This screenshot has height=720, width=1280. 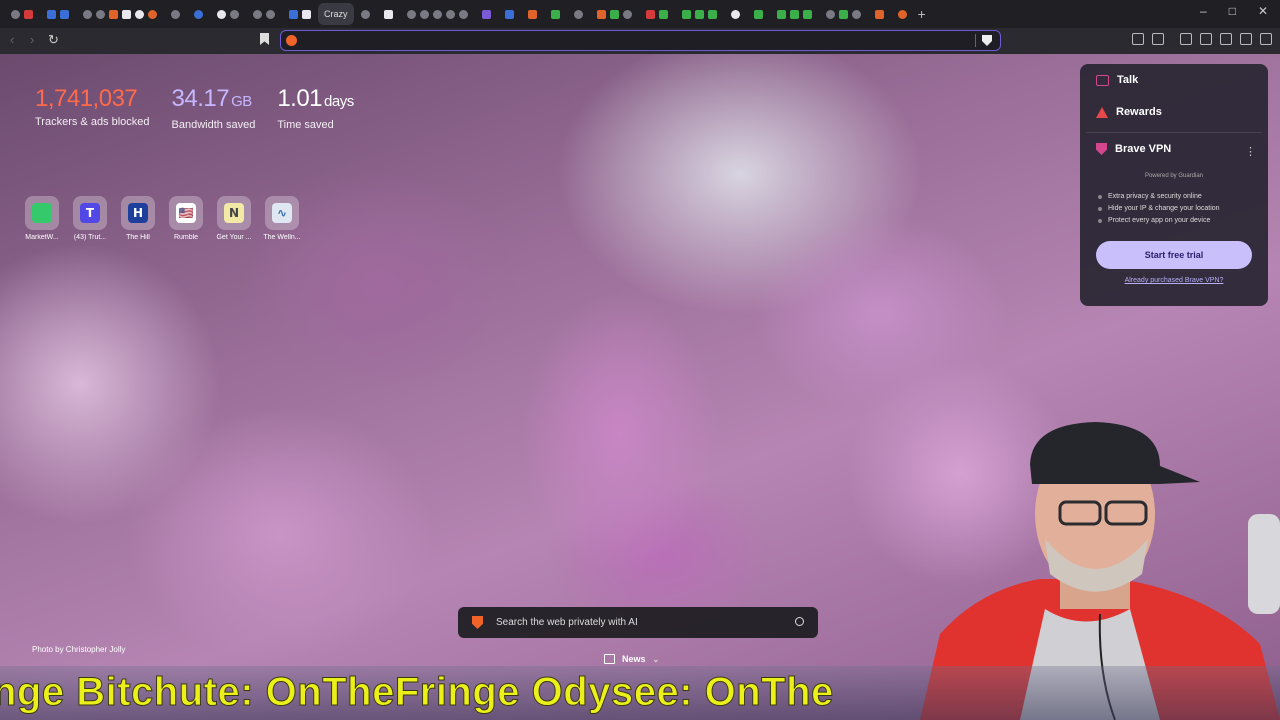 What do you see at coordinates (1174, 176) in the screenshot?
I see `powered-by-text: Powered by Guardian` at bounding box center [1174, 176].